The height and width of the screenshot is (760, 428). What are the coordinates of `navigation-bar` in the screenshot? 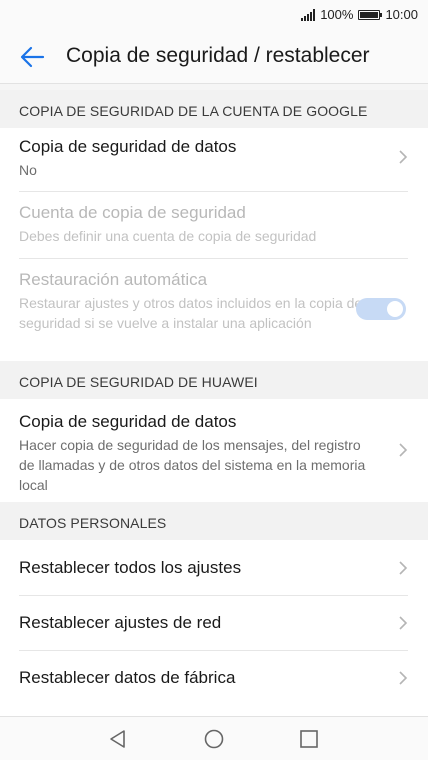 It's located at (214, 738).